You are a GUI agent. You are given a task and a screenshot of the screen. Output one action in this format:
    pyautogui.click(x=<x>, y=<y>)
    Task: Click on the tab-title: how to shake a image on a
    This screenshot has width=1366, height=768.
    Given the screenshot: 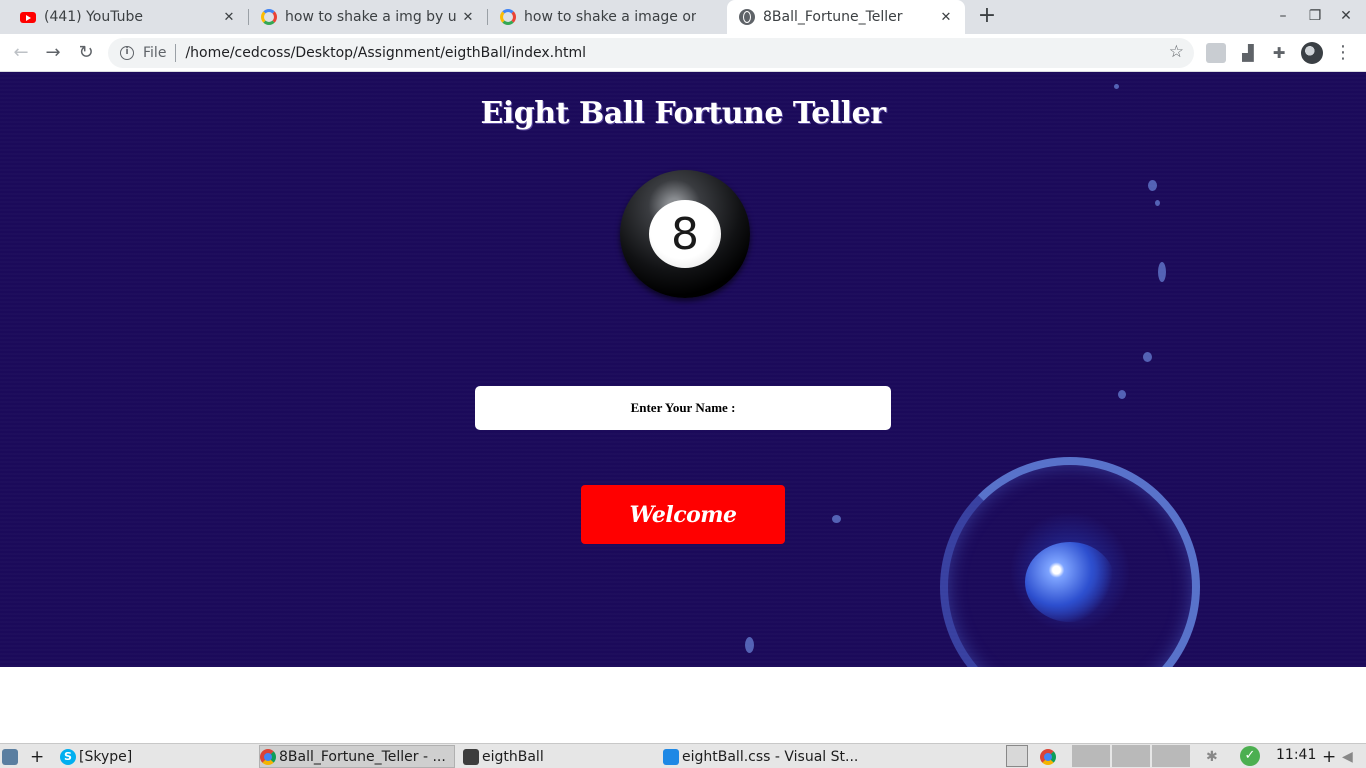 What is the action you would take?
    pyautogui.click(x=610, y=17)
    